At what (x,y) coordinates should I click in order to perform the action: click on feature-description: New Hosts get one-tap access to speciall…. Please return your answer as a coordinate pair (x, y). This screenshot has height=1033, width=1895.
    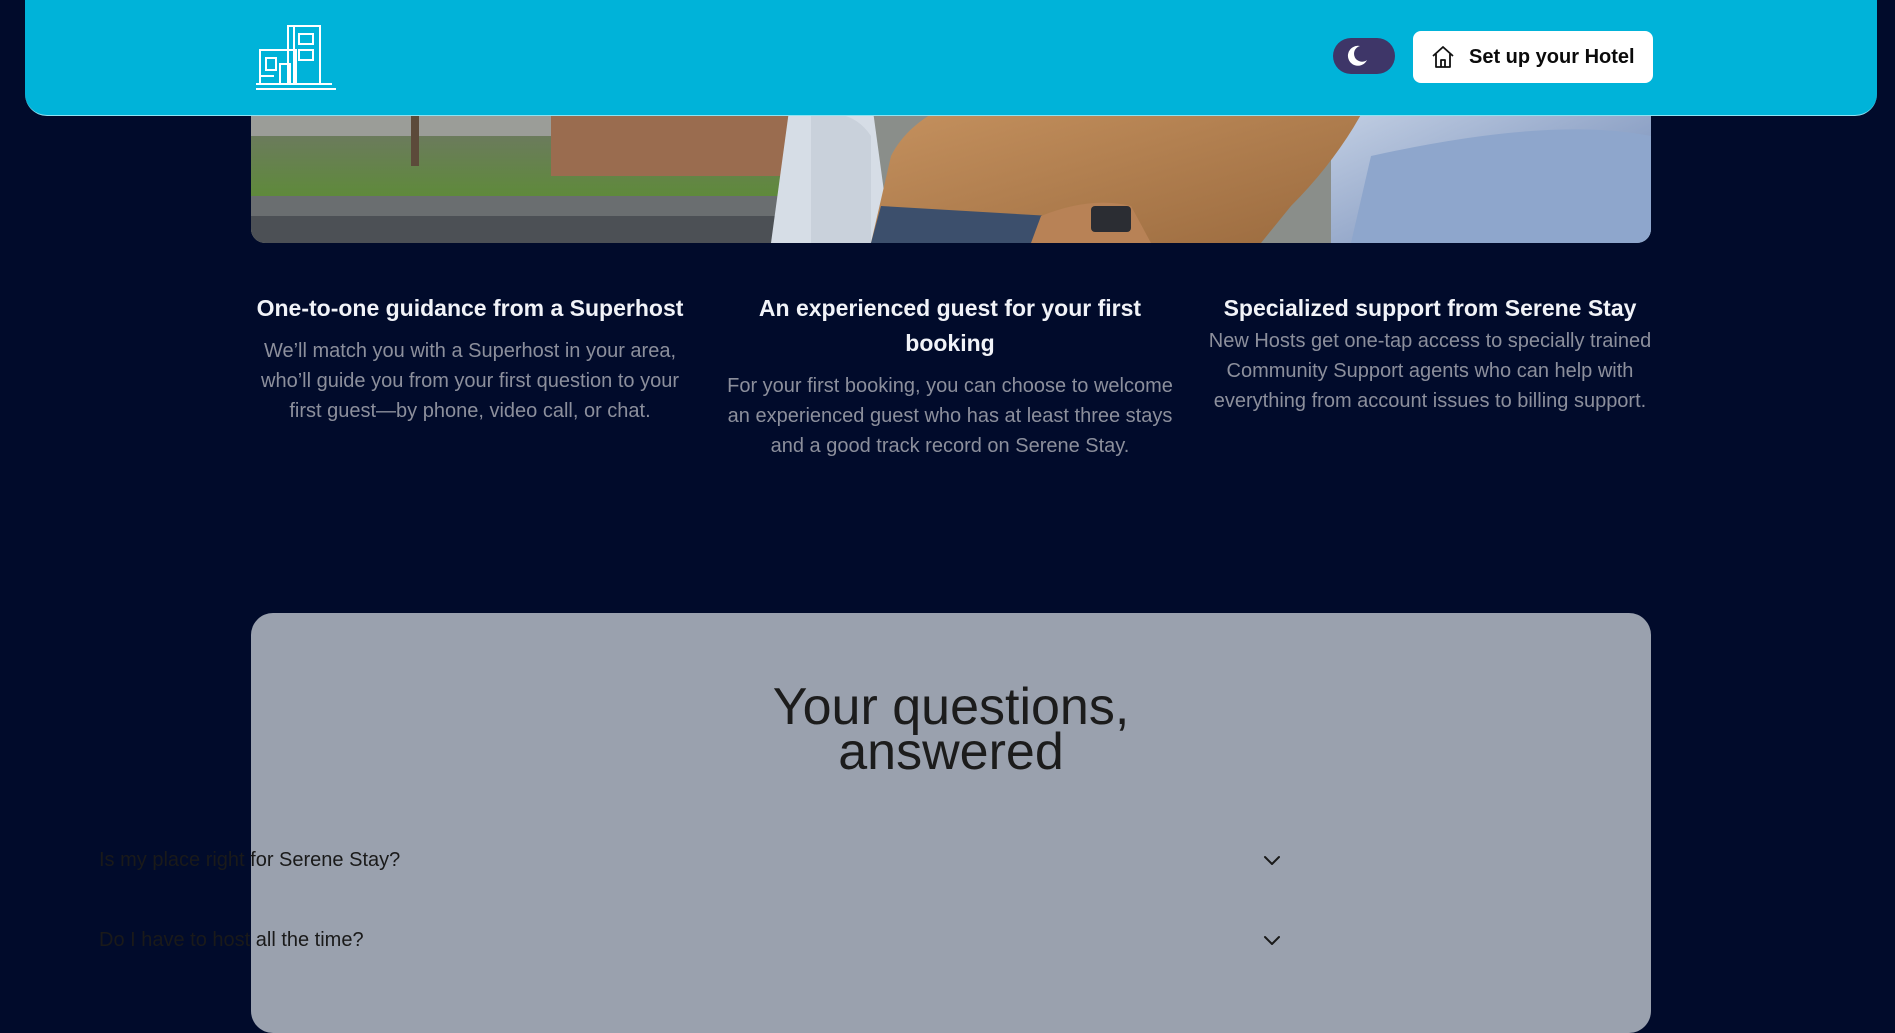
    Looking at the image, I should click on (1430, 371).